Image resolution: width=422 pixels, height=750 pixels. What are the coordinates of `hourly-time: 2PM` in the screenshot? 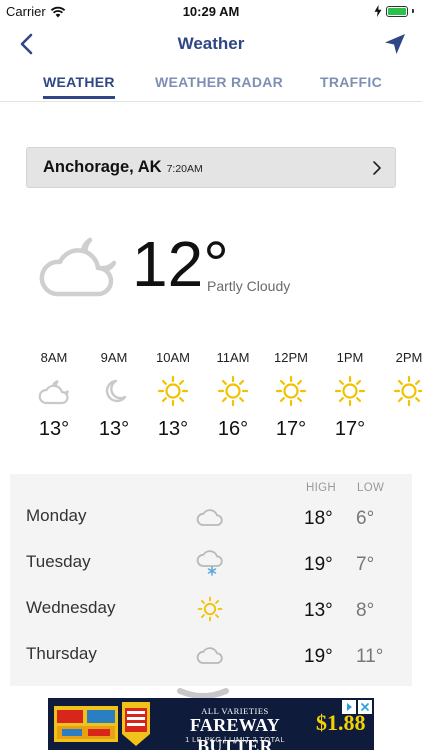 It's located at (408, 357).